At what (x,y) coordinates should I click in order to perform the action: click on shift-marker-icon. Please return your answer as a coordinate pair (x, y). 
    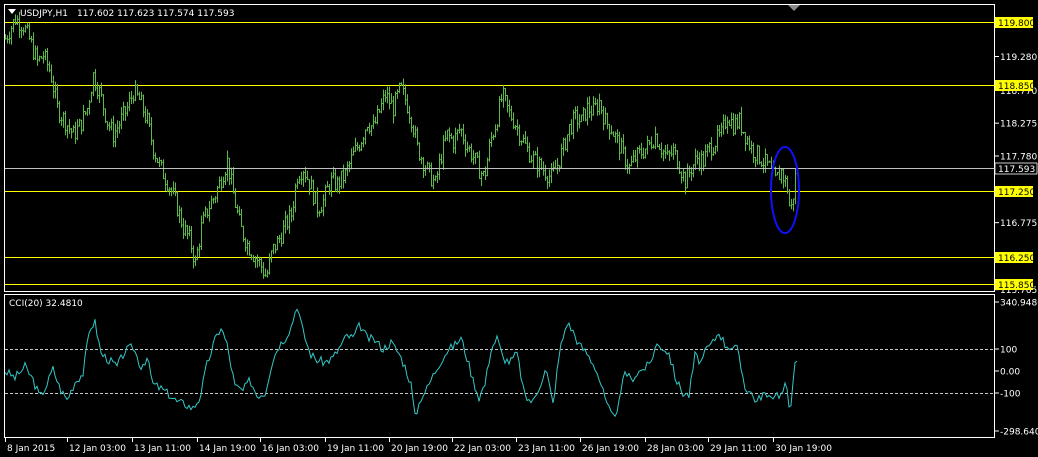
    Looking at the image, I should click on (794, 8).